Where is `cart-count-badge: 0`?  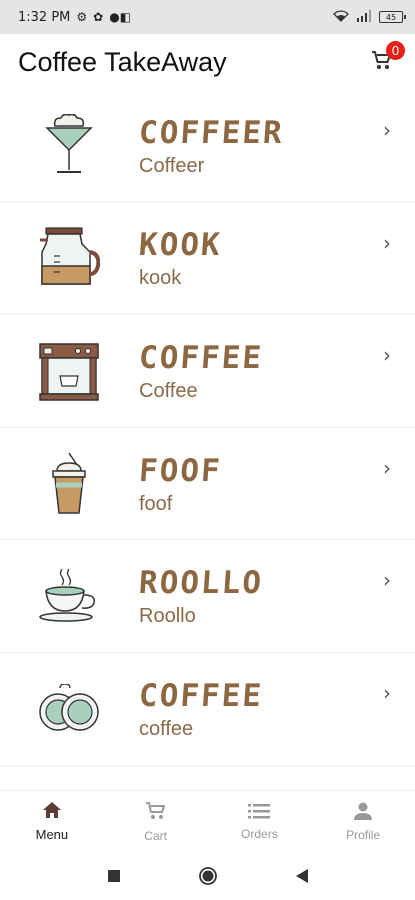
cart-count-badge: 0 is located at coordinates (395, 50).